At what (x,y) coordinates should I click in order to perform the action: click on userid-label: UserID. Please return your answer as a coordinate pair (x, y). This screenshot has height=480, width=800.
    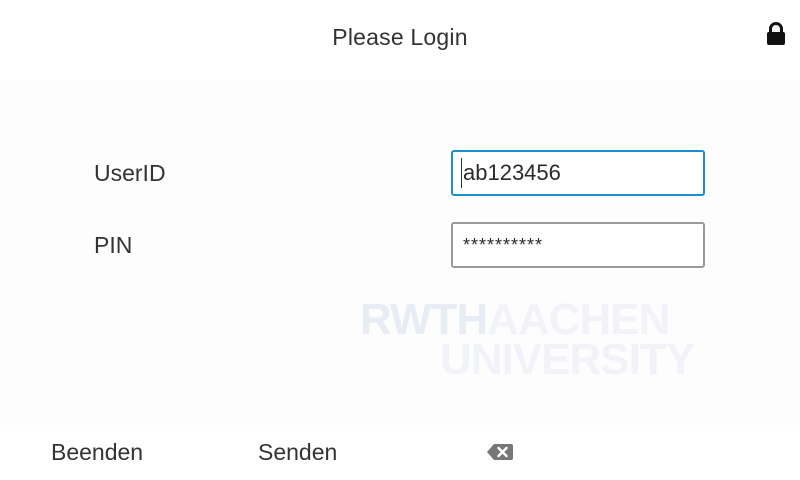
    Looking at the image, I should click on (130, 173).